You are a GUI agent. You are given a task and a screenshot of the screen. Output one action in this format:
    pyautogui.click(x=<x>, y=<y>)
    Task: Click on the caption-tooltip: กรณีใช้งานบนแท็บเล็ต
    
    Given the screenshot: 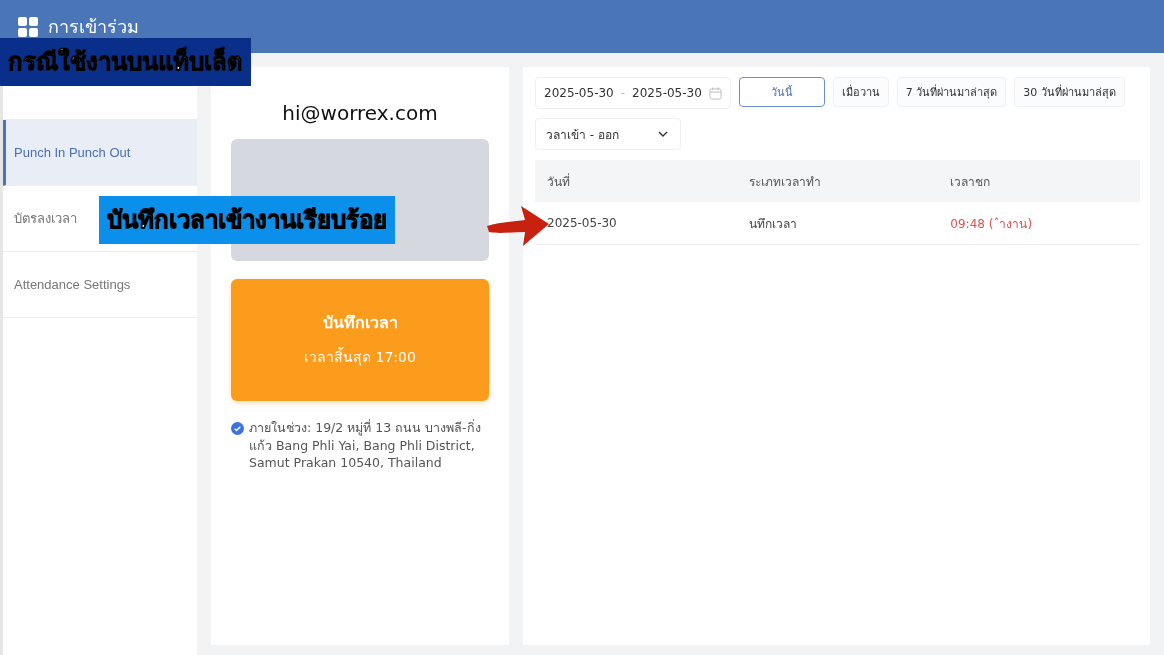 What is the action you would take?
    pyautogui.click(x=125, y=62)
    